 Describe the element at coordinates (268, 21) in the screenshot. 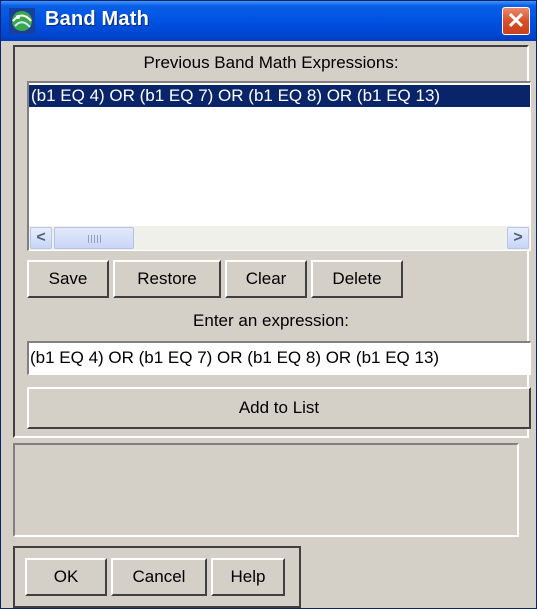

I see `title-bar: Band Math ✕` at that location.